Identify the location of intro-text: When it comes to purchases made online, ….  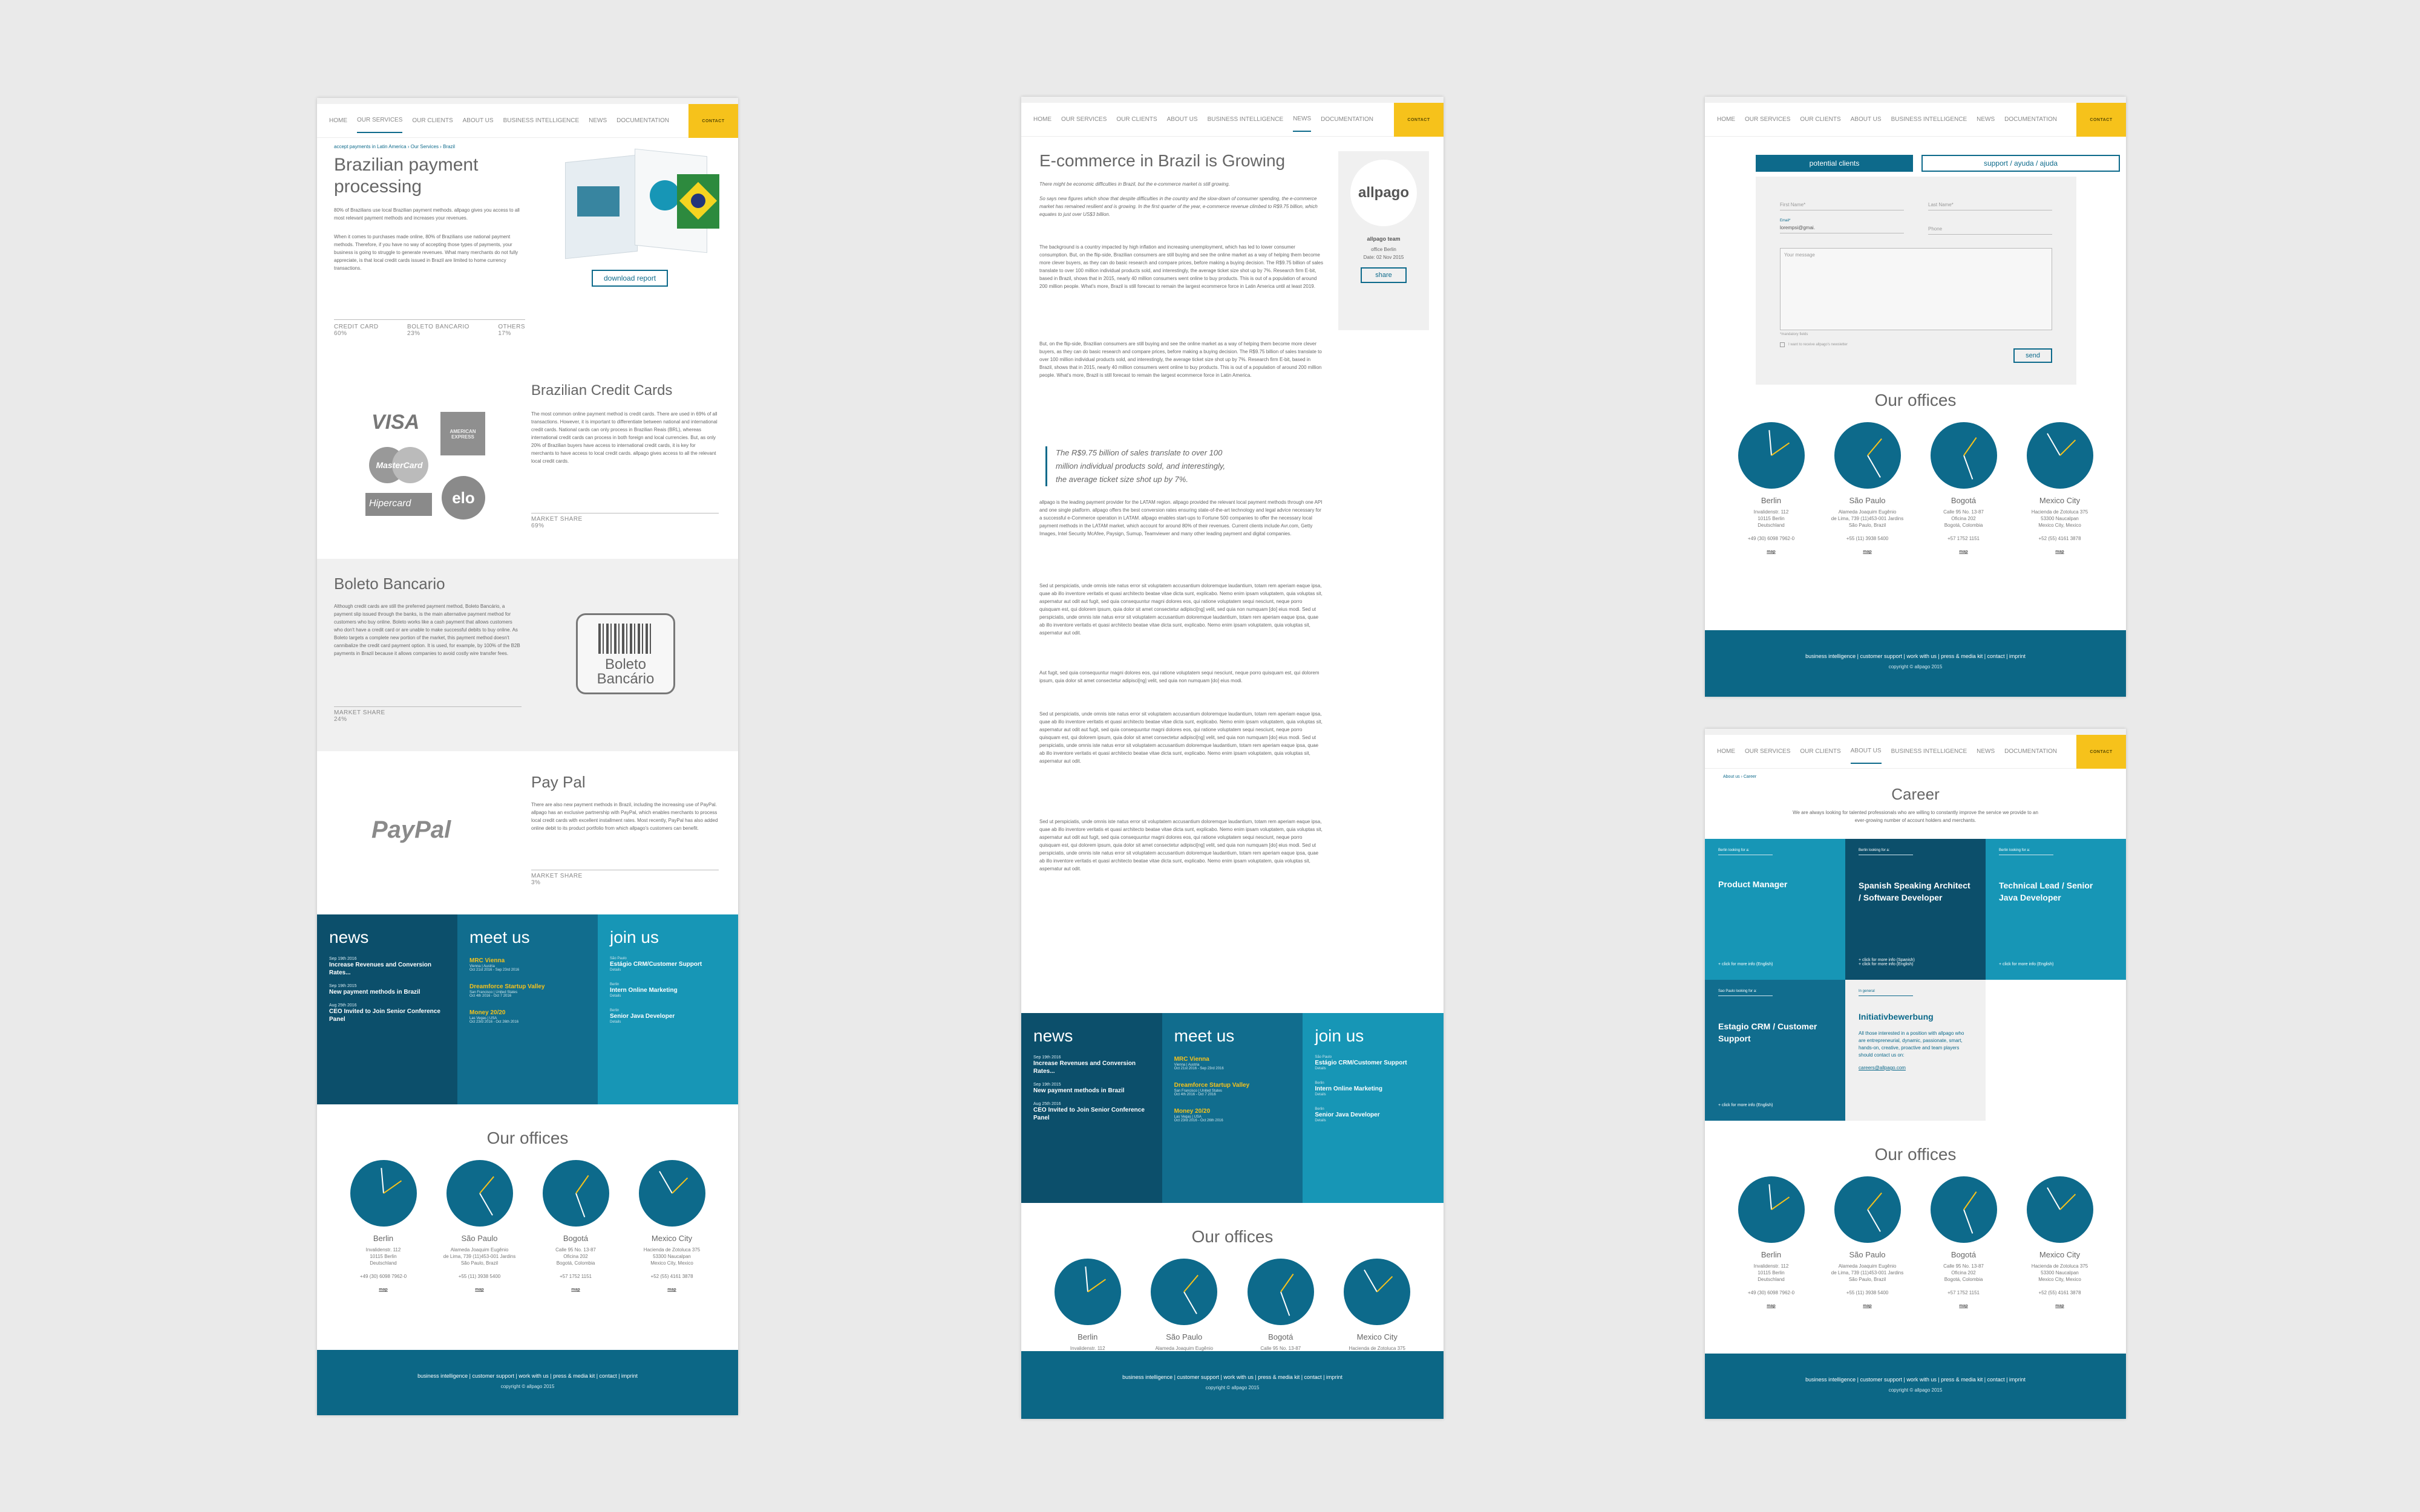
(426, 253).